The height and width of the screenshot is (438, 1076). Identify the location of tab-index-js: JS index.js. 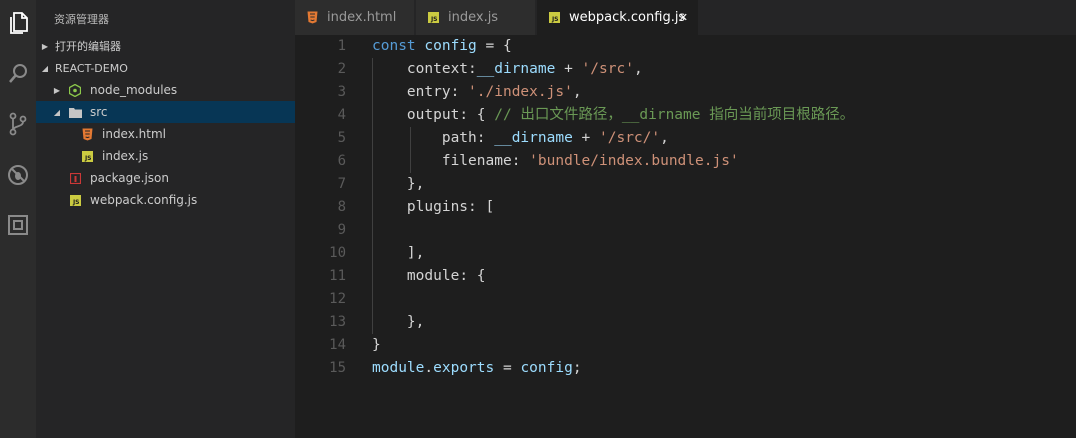
(476, 17).